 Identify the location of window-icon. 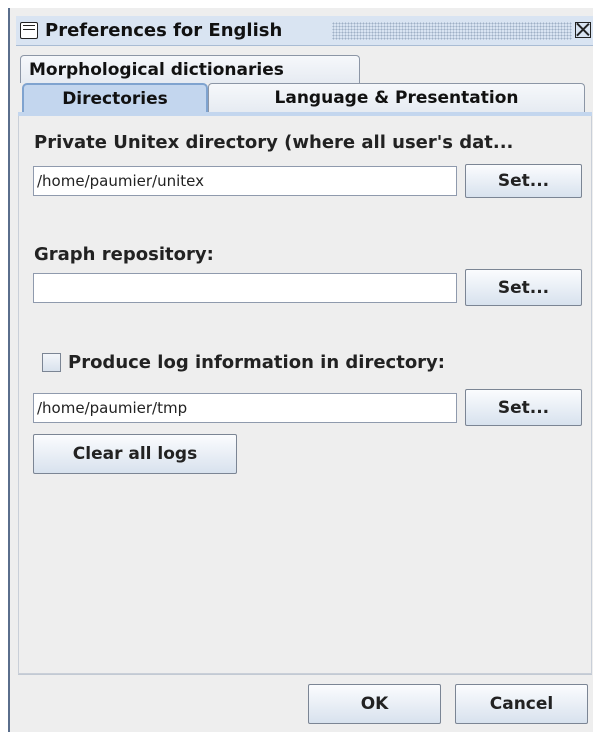
(29, 30).